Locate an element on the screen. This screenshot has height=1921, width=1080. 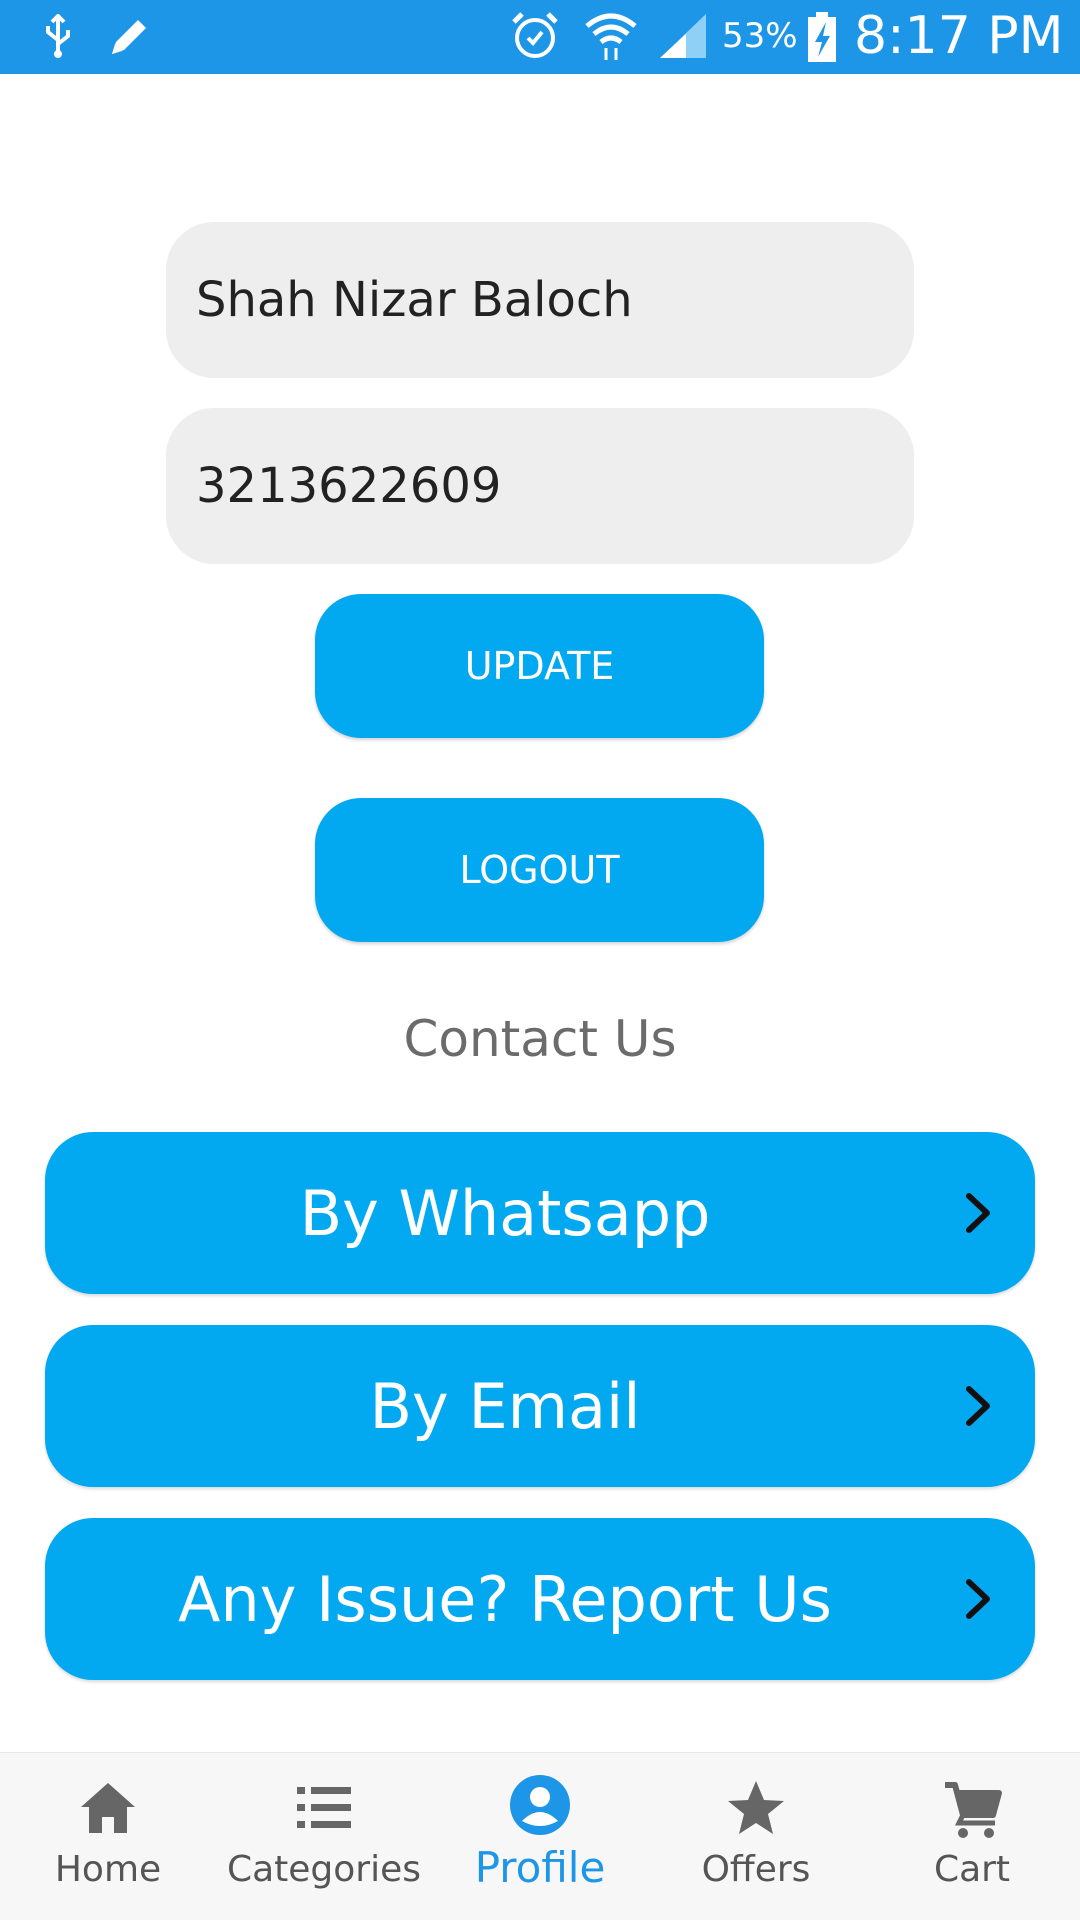
status-bar: 53% 8:17 PM is located at coordinates (540, 37).